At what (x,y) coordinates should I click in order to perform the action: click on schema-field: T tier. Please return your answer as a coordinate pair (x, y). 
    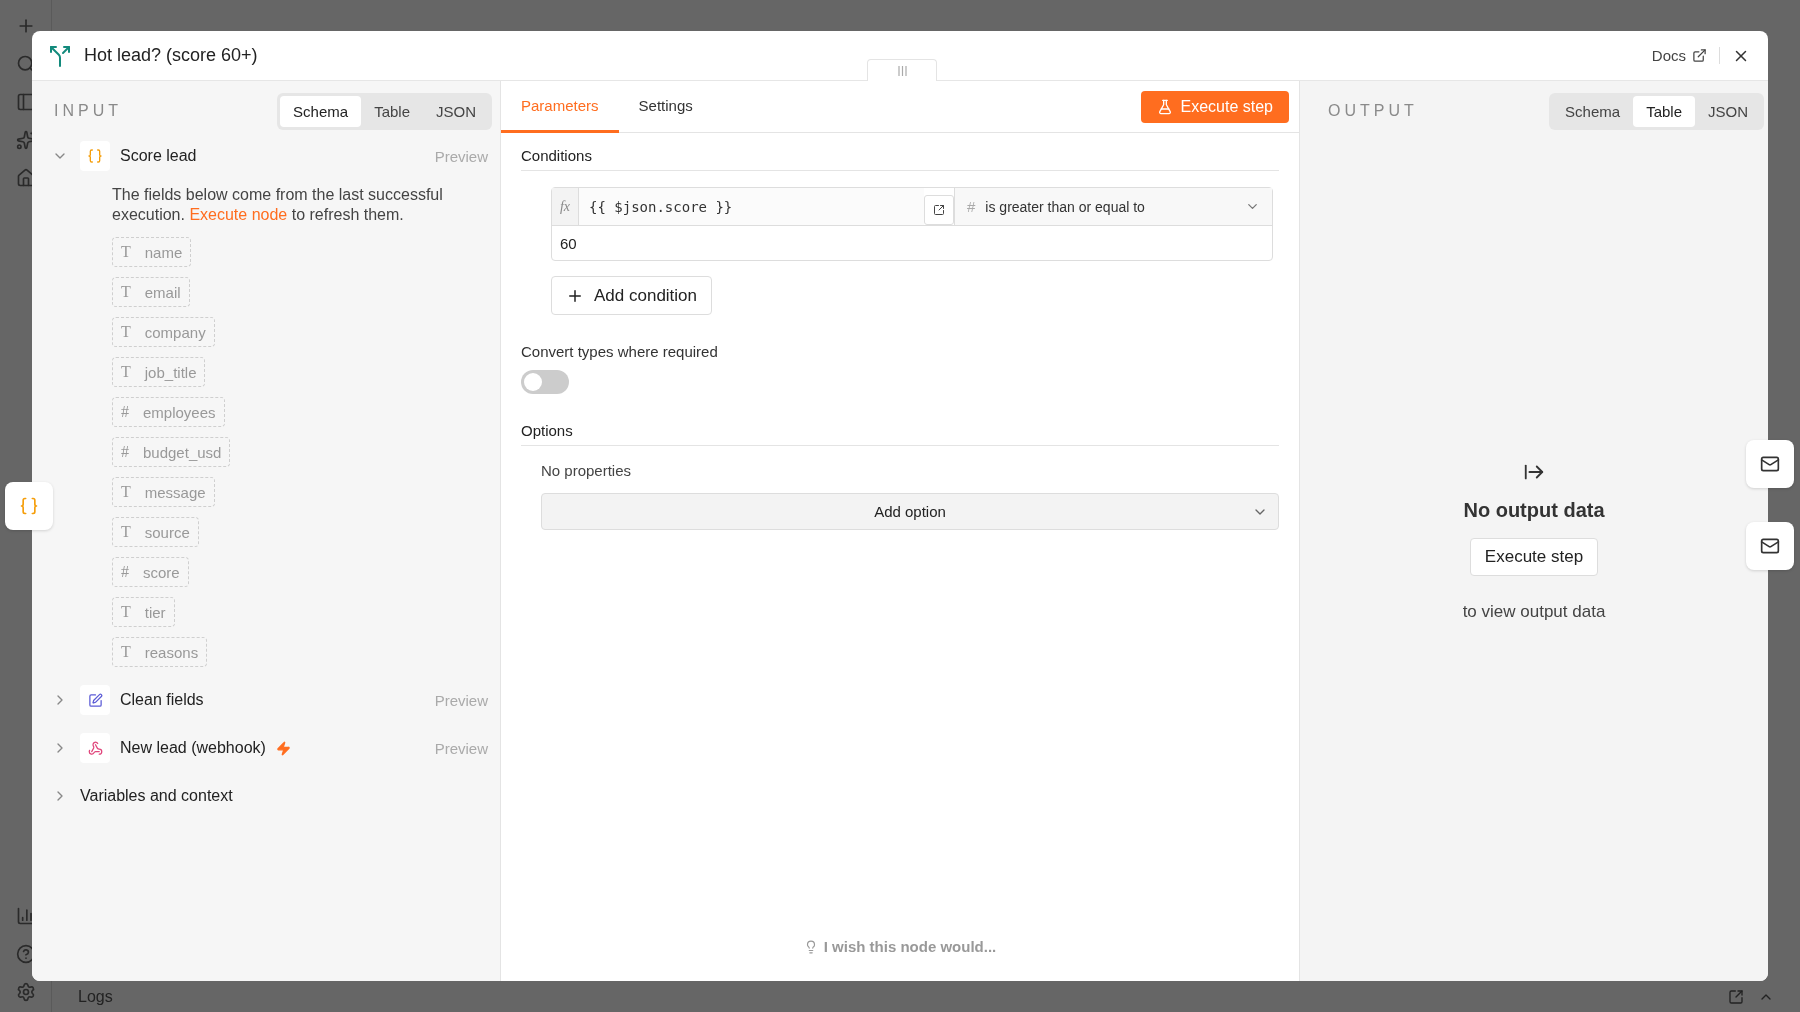
    Looking at the image, I should click on (143, 612).